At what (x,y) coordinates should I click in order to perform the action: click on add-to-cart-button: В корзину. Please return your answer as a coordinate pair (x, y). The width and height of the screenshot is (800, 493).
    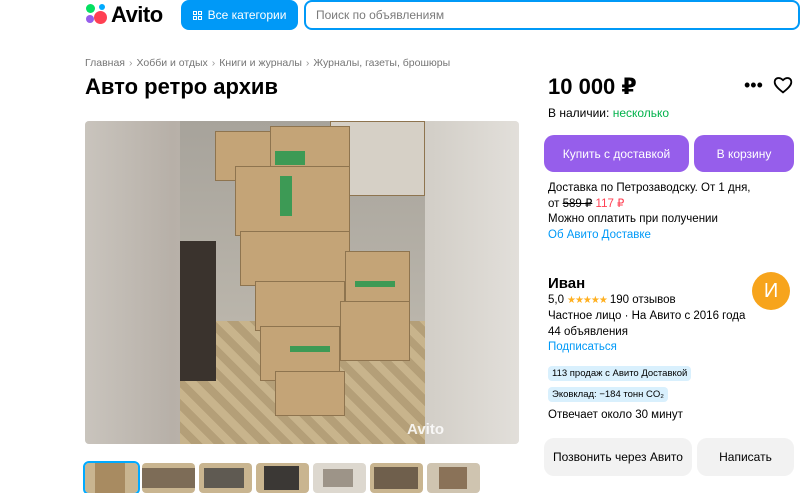
    Looking at the image, I should click on (744, 153).